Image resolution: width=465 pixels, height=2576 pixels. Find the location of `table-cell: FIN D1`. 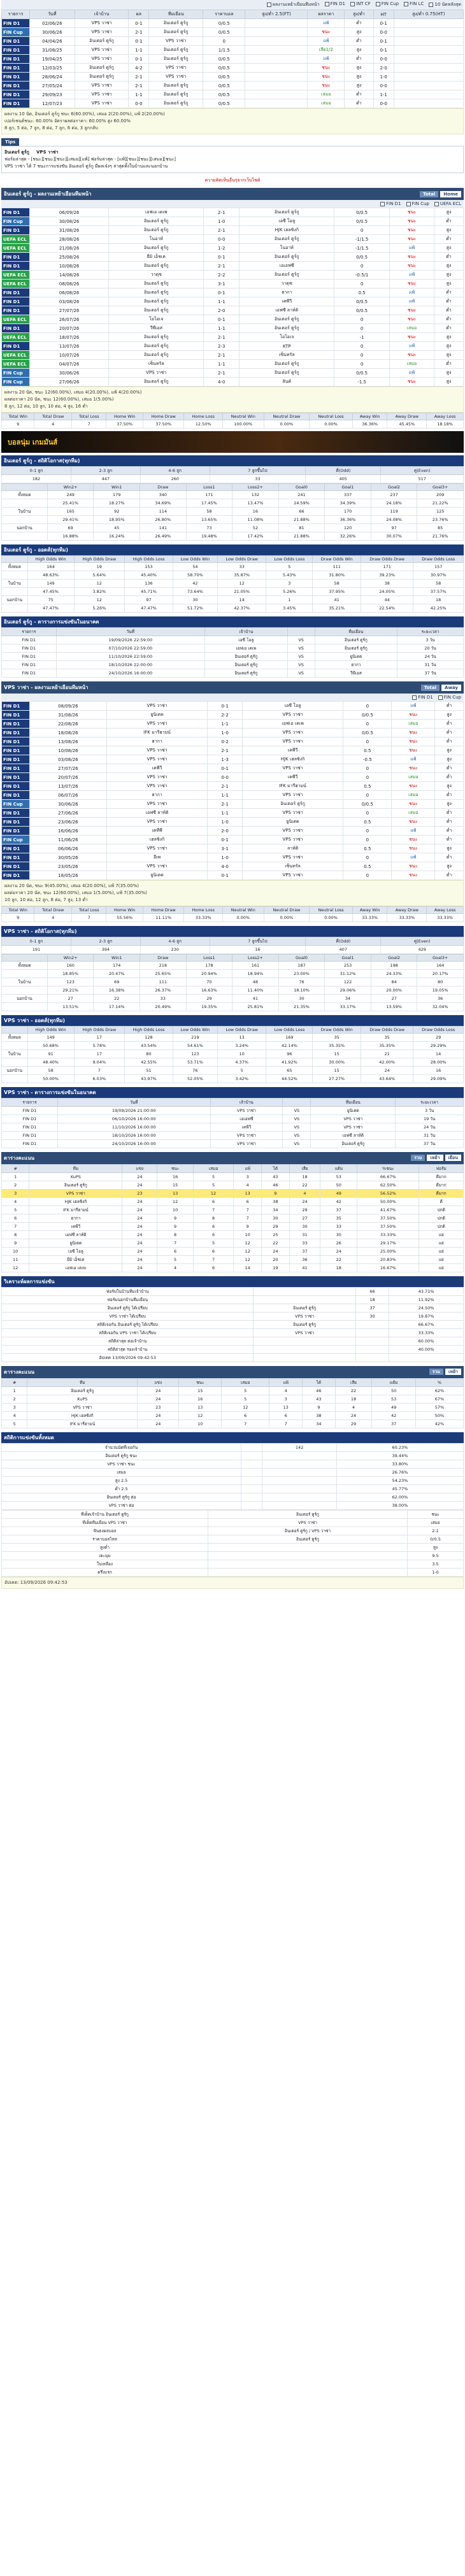

table-cell: FIN D1 is located at coordinates (15, 50).